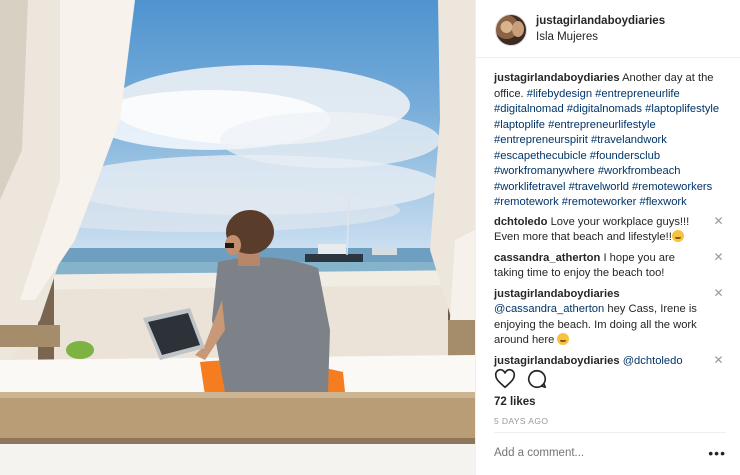 This screenshot has width=740, height=475. What do you see at coordinates (600, 21) in the screenshot?
I see `post-username: justagirlandaboydiaries` at bounding box center [600, 21].